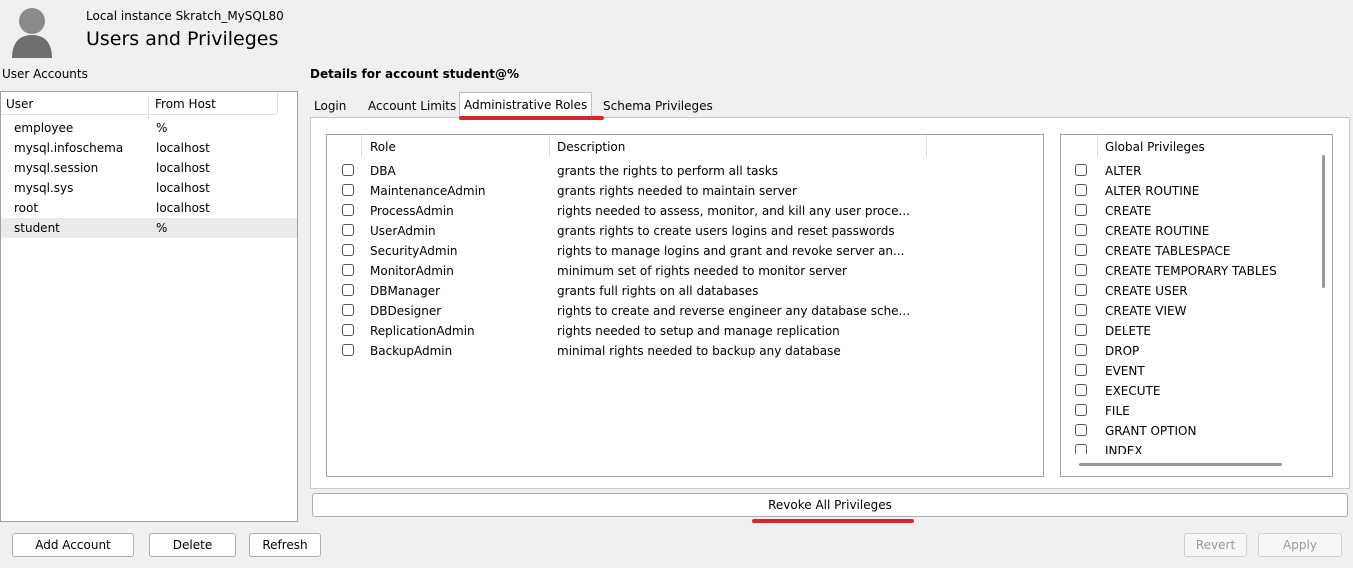  Describe the element at coordinates (149, 208) in the screenshot. I see `user-row-root: root localhost` at that location.